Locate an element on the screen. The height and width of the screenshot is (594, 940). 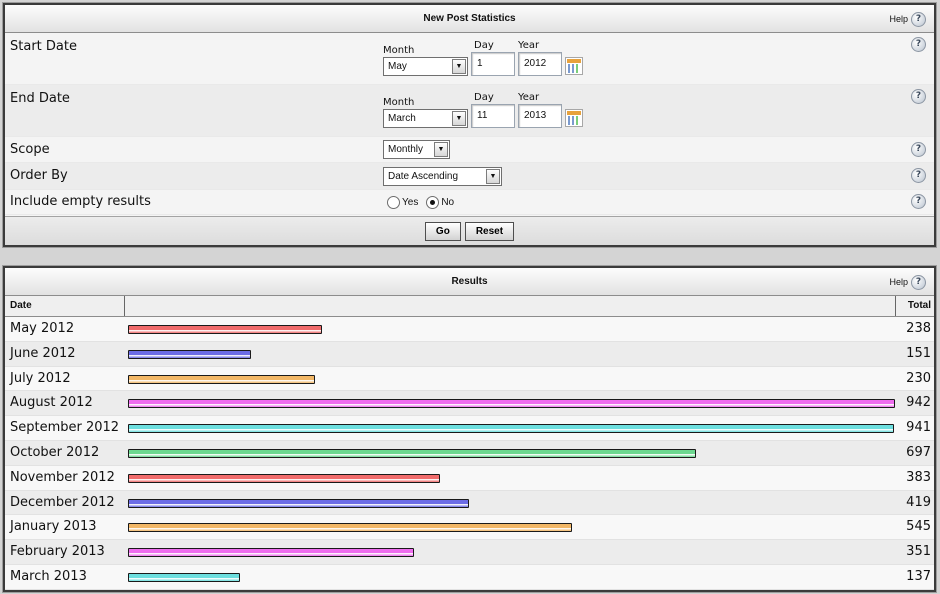
stats-panel-title: New Post Statistics is located at coordinates (469, 18).